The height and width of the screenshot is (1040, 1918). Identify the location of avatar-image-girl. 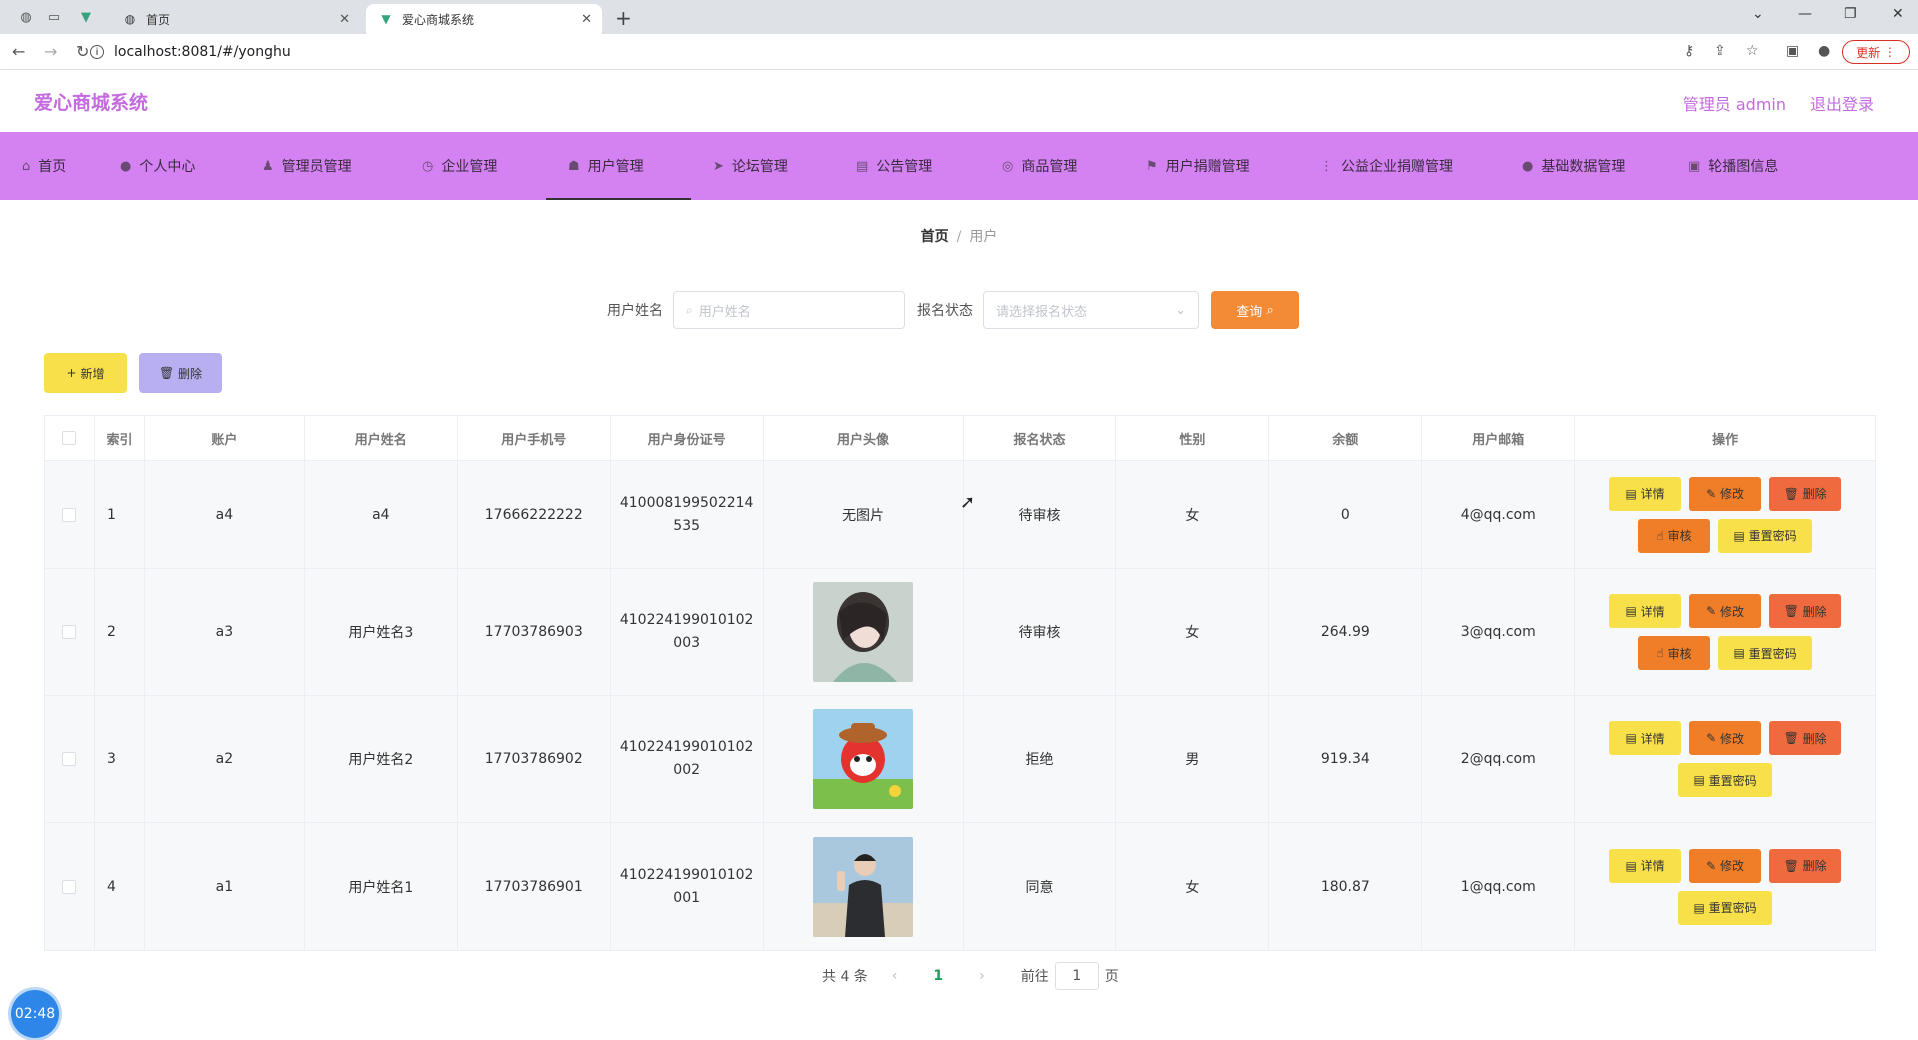
(863, 632).